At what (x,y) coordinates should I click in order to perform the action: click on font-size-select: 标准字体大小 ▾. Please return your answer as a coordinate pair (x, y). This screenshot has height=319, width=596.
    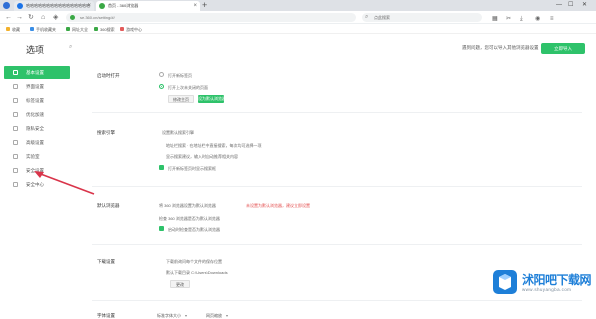
    Looking at the image, I should click on (172, 315).